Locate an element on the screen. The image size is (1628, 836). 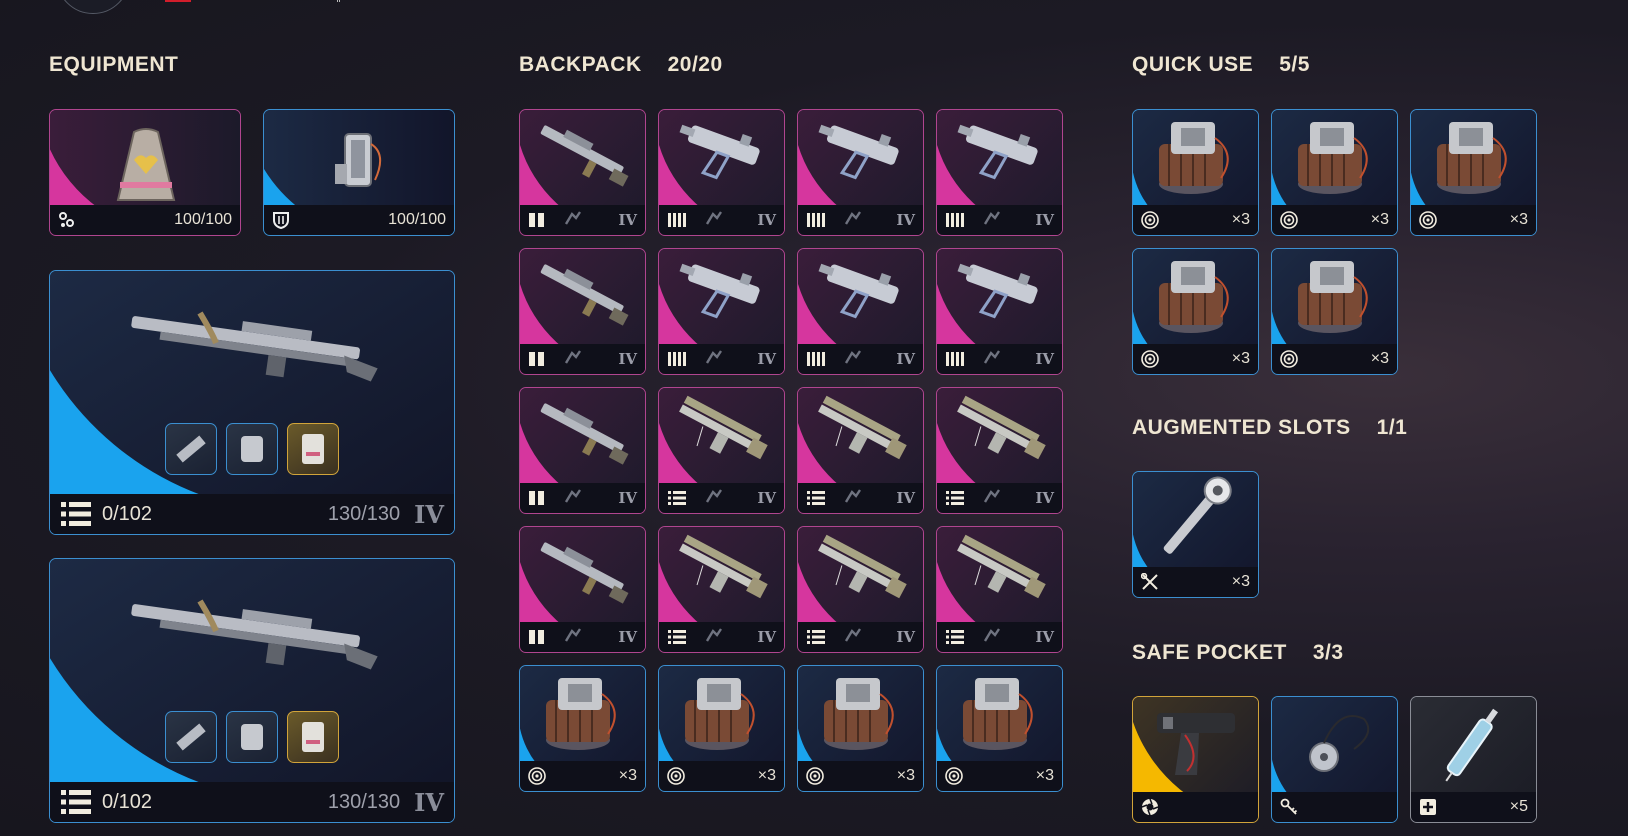
smg-icon is located at coordinates (997, 152).